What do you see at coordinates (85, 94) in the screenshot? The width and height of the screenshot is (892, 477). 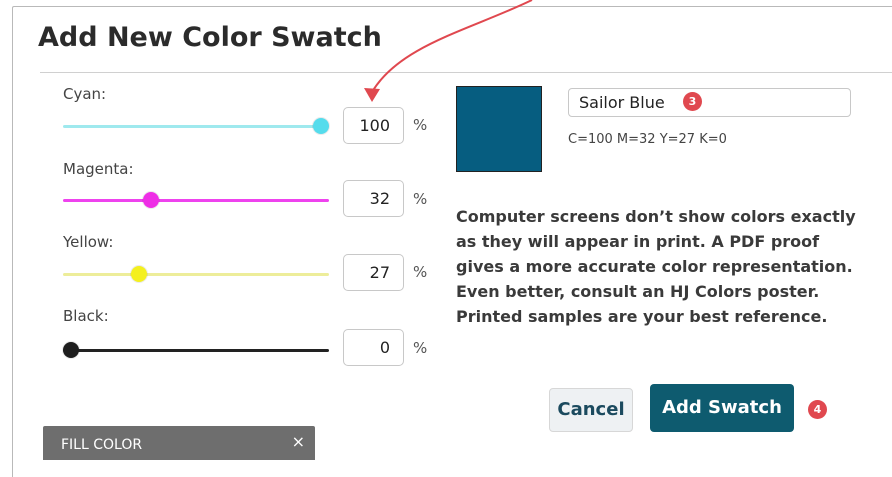 I see `cyan-label: Cyan:` at bounding box center [85, 94].